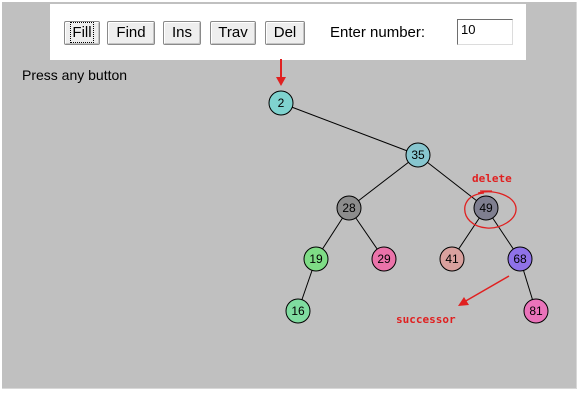  I want to click on tree-node-label: 16, so click(298, 311).